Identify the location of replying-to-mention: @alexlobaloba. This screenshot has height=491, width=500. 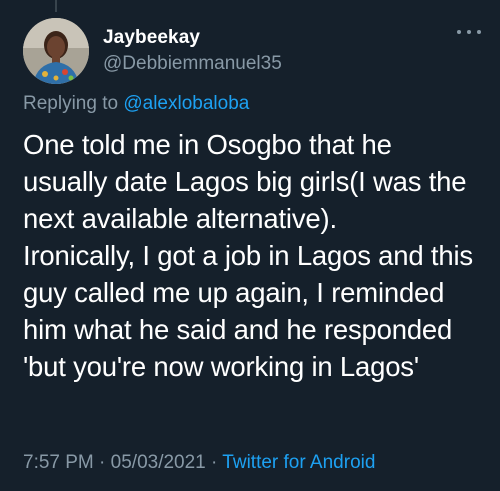
(186, 103).